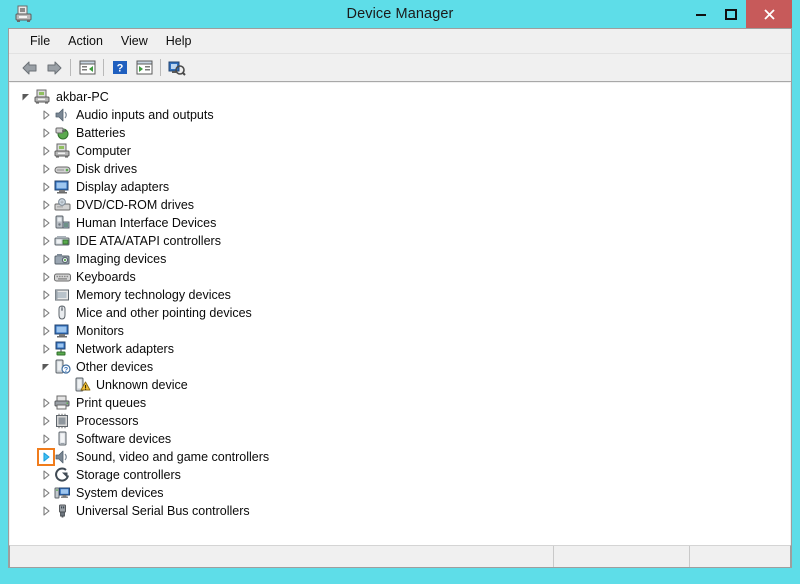  I want to click on tree-item-label: System devices, so click(120, 493).